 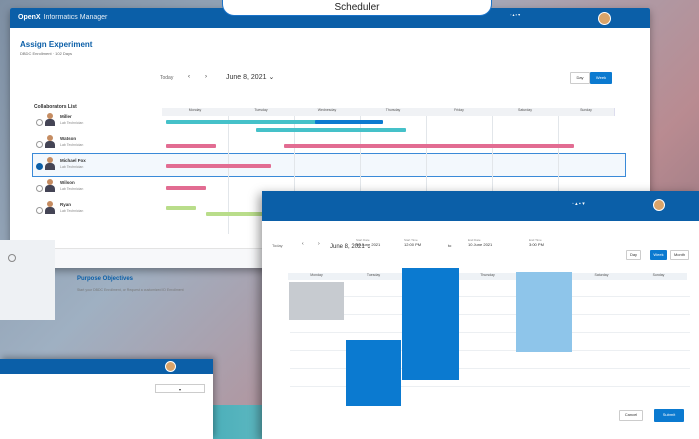 I want to click on collaborator-row: Watson Lab Technician, so click(x=96, y=143).